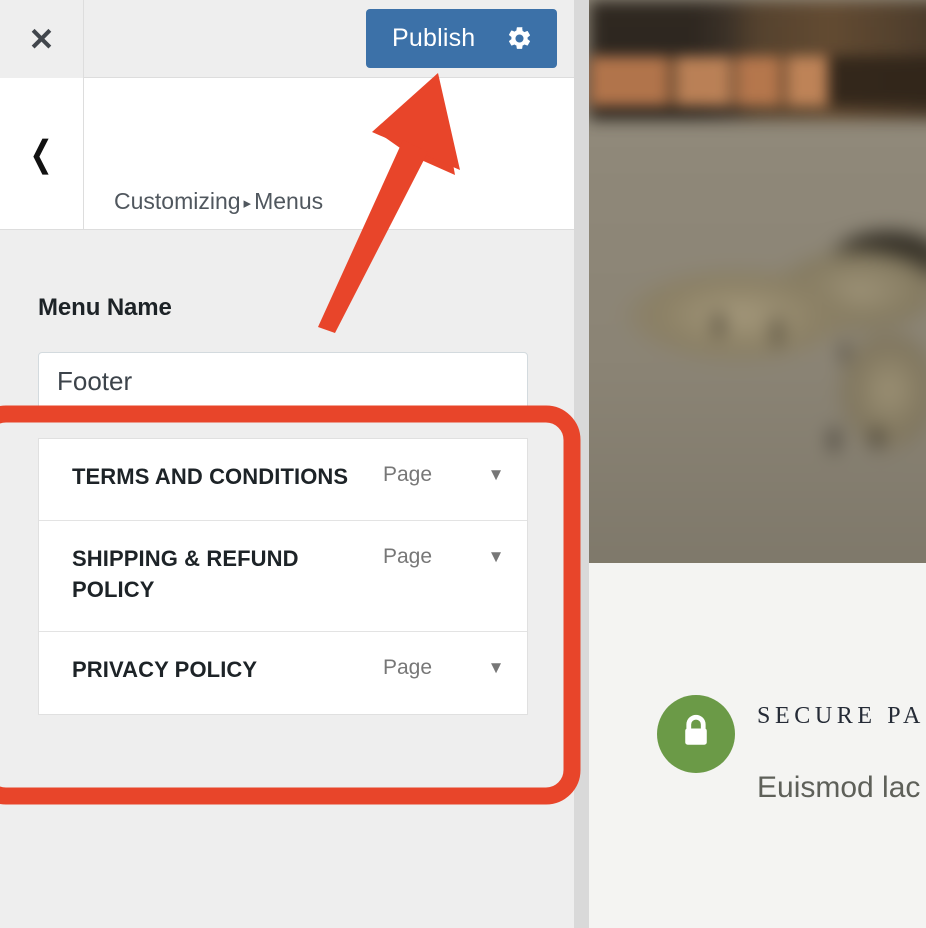  I want to click on close-icon: ✕, so click(41, 39).